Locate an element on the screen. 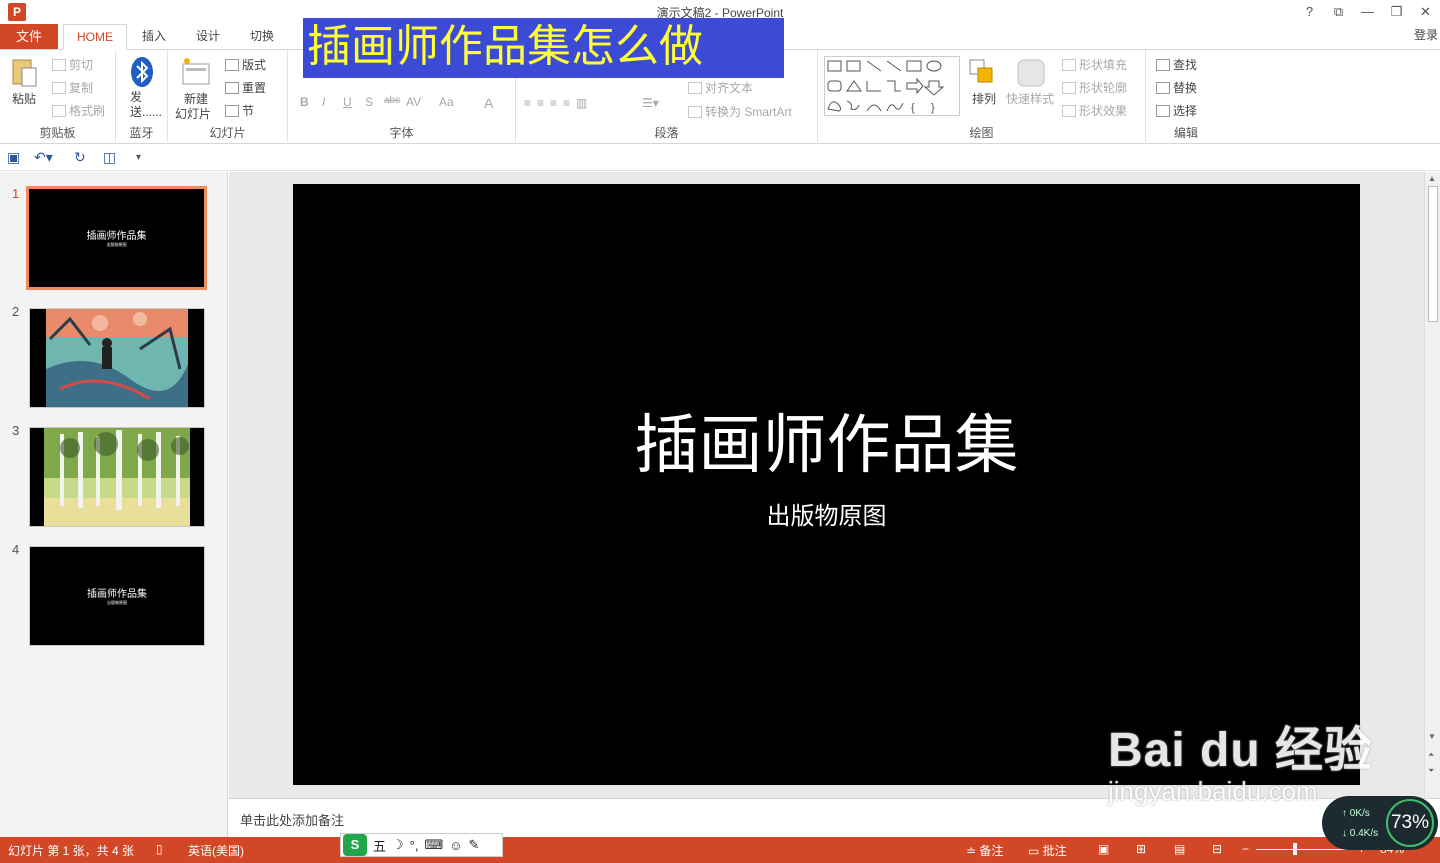  tab-file: 文件 is located at coordinates (29, 36).